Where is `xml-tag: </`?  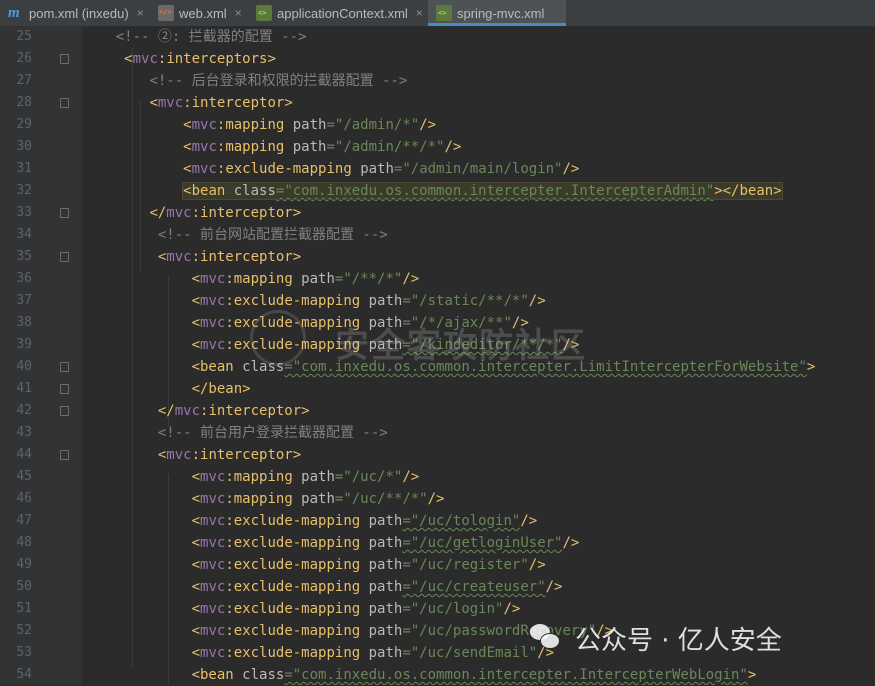 xml-tag: </ is located at coordinates (158, 213).